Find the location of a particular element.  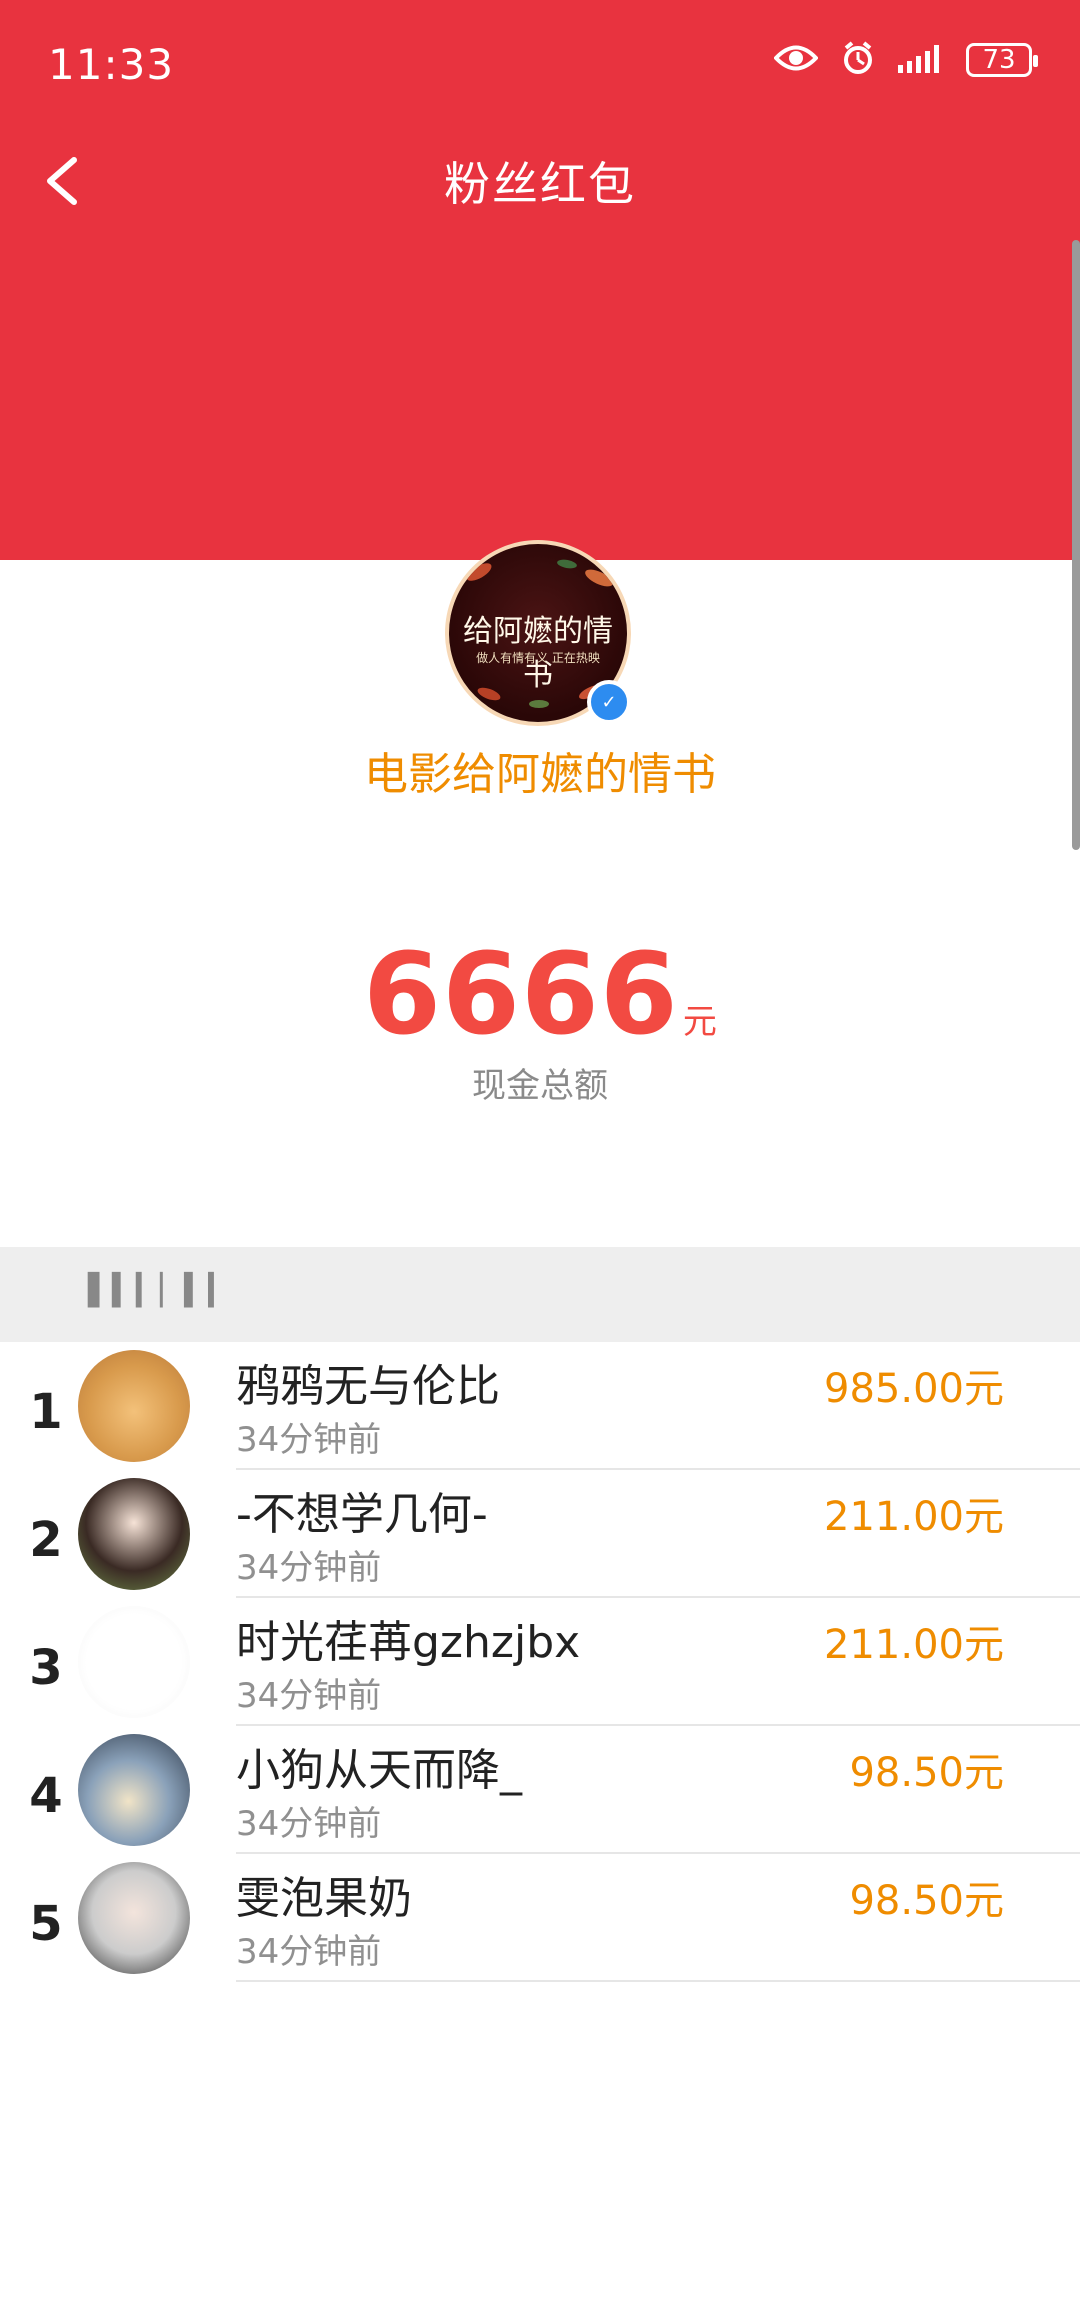

total-amount-value: 6666 is located at coordinates (521, 995).